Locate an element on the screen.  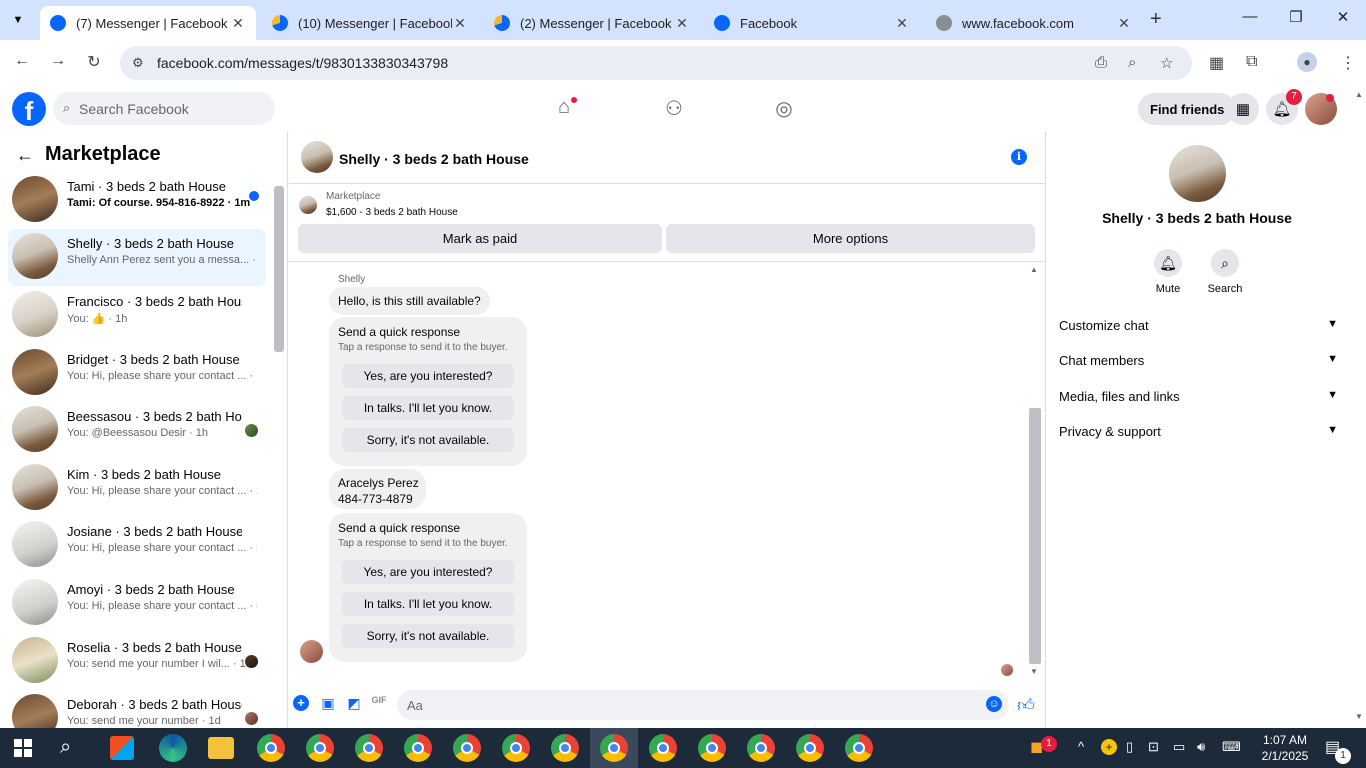
friends-icon: ⚇ is located at coordinates (674, 108).